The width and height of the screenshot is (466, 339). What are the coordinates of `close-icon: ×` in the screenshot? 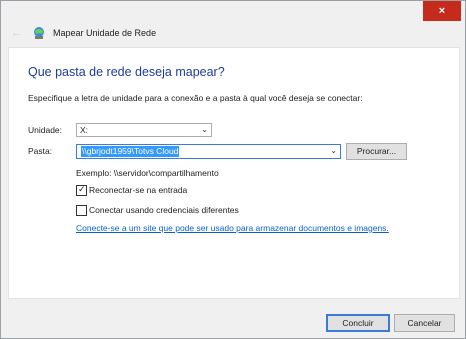 It's located at (442, 11).